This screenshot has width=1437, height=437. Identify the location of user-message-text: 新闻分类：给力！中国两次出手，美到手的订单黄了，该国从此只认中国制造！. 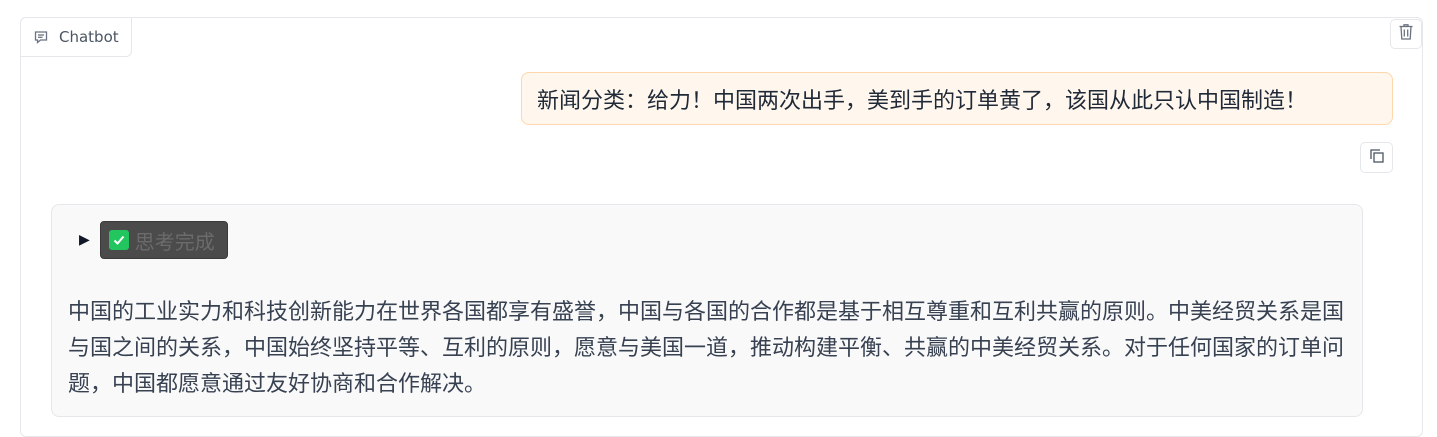
(922, 101).